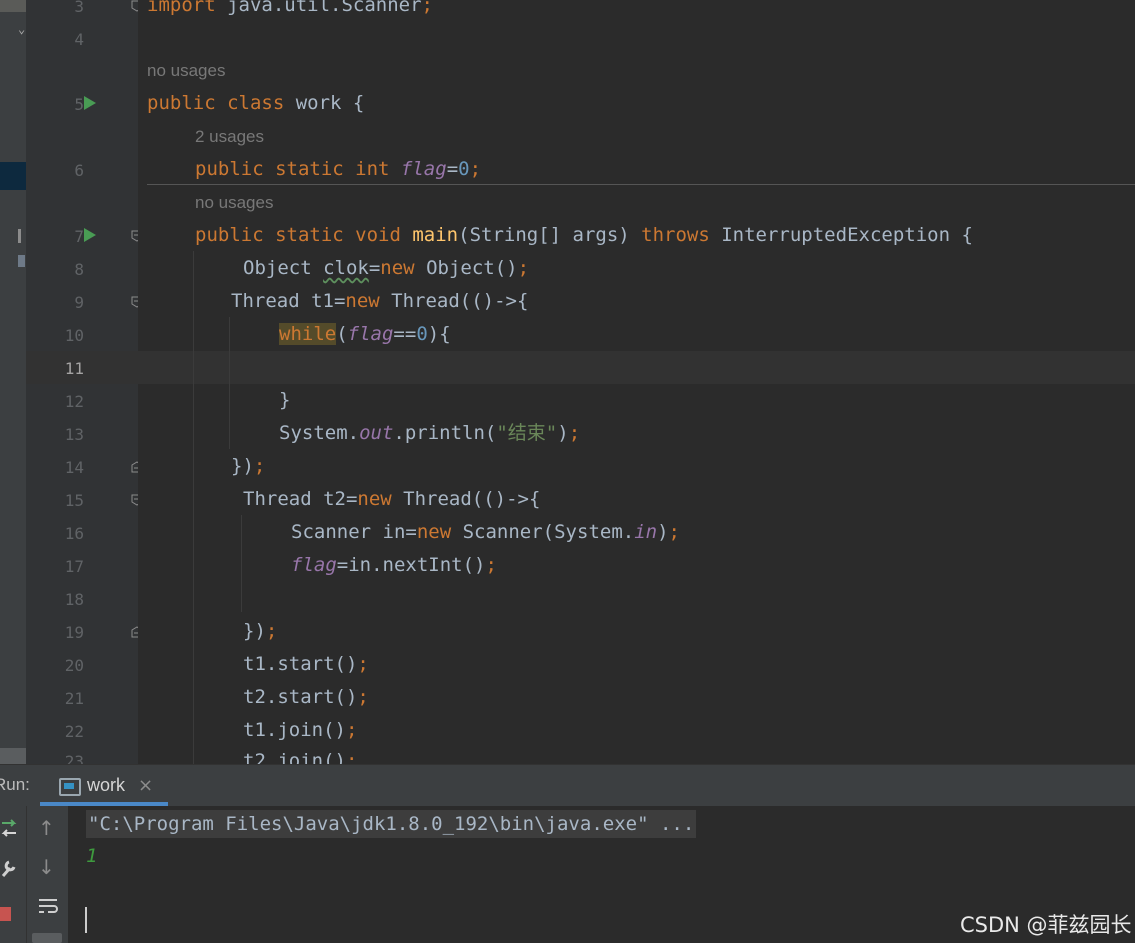 This screenshot has height=943, width=1135. Describe the element at coordinates (79, 302) in the screenshot. I see `line-number: 9` at that location.